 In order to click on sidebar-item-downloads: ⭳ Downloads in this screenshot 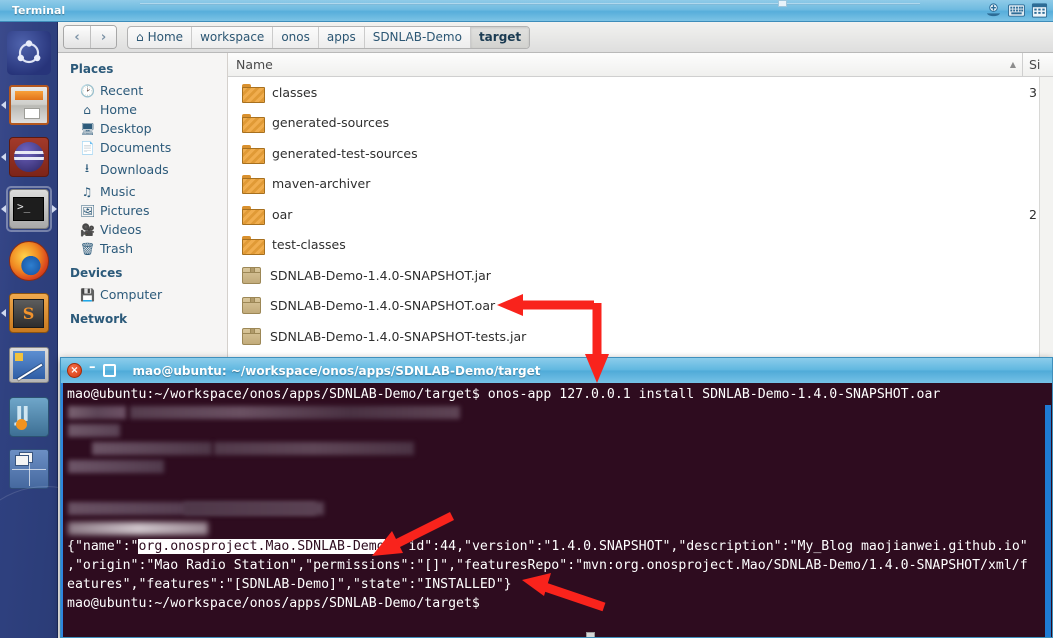, I will do `click(142, 169)`.